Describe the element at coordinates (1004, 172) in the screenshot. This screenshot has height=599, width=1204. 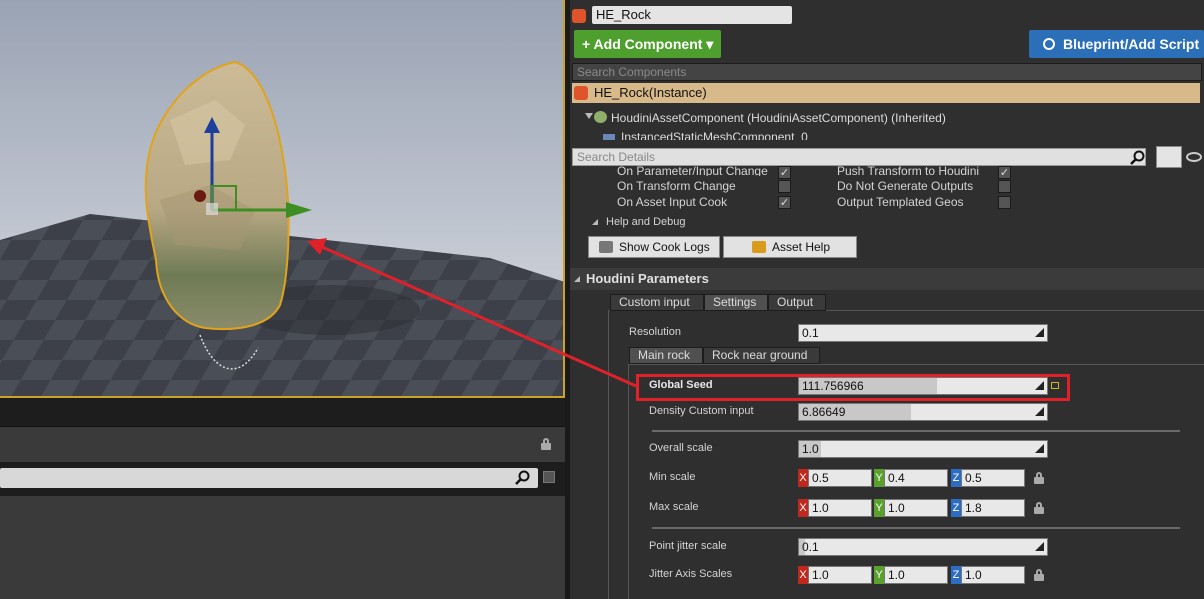
I see `checkbox-push-transform: ✓` at that location.